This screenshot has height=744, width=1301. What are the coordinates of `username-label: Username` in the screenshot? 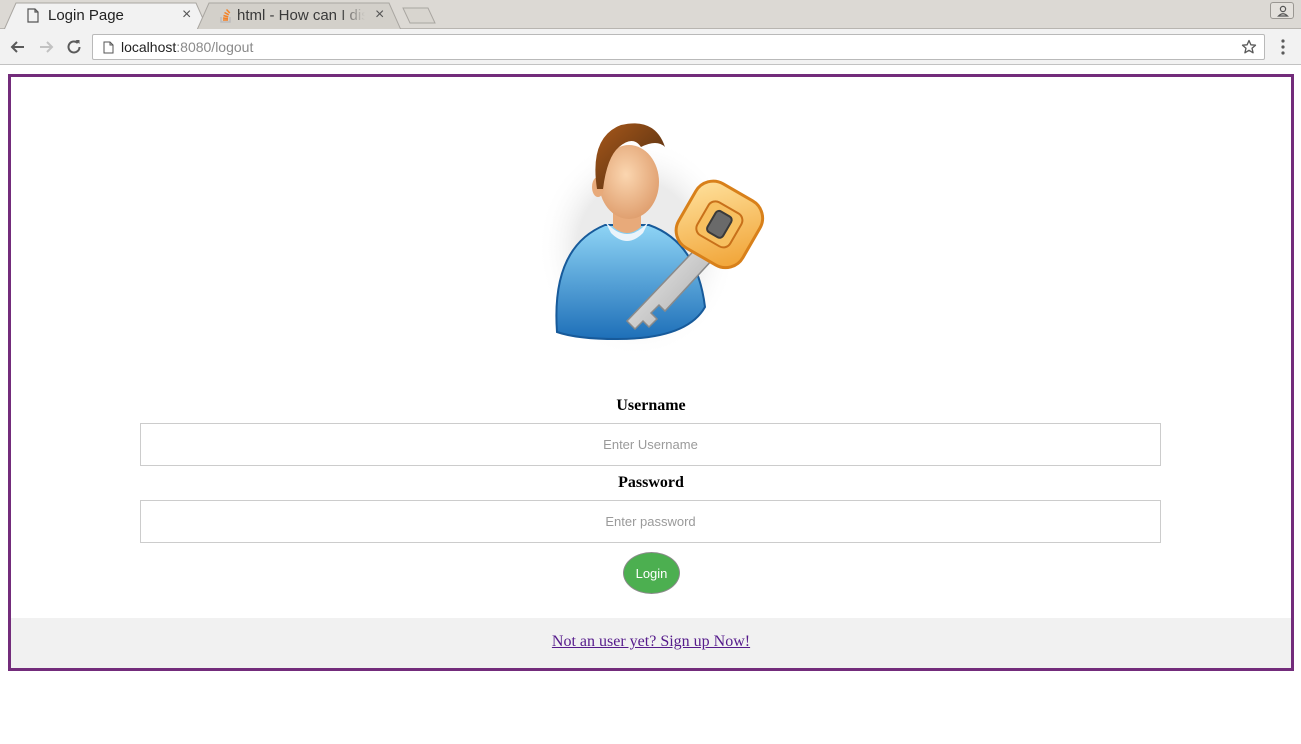 It's located at (651, 405).